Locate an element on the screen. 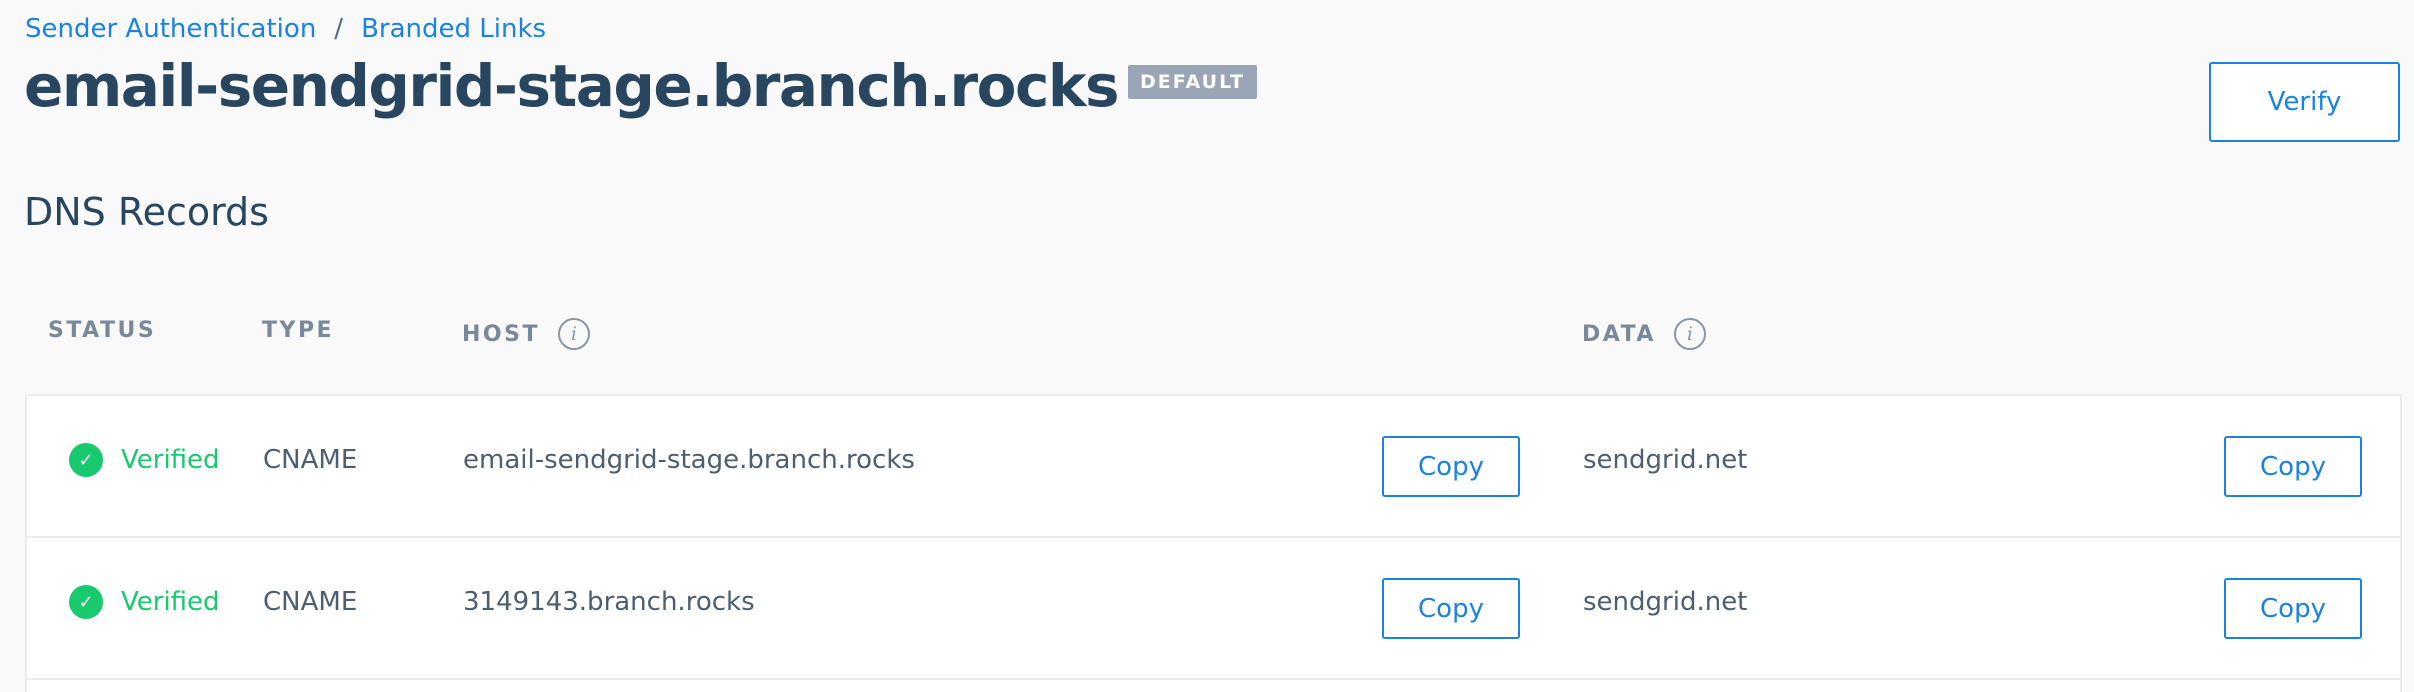  breadcrumb: Sender Authentication / Branded Links is located at coordinates (285, 29).